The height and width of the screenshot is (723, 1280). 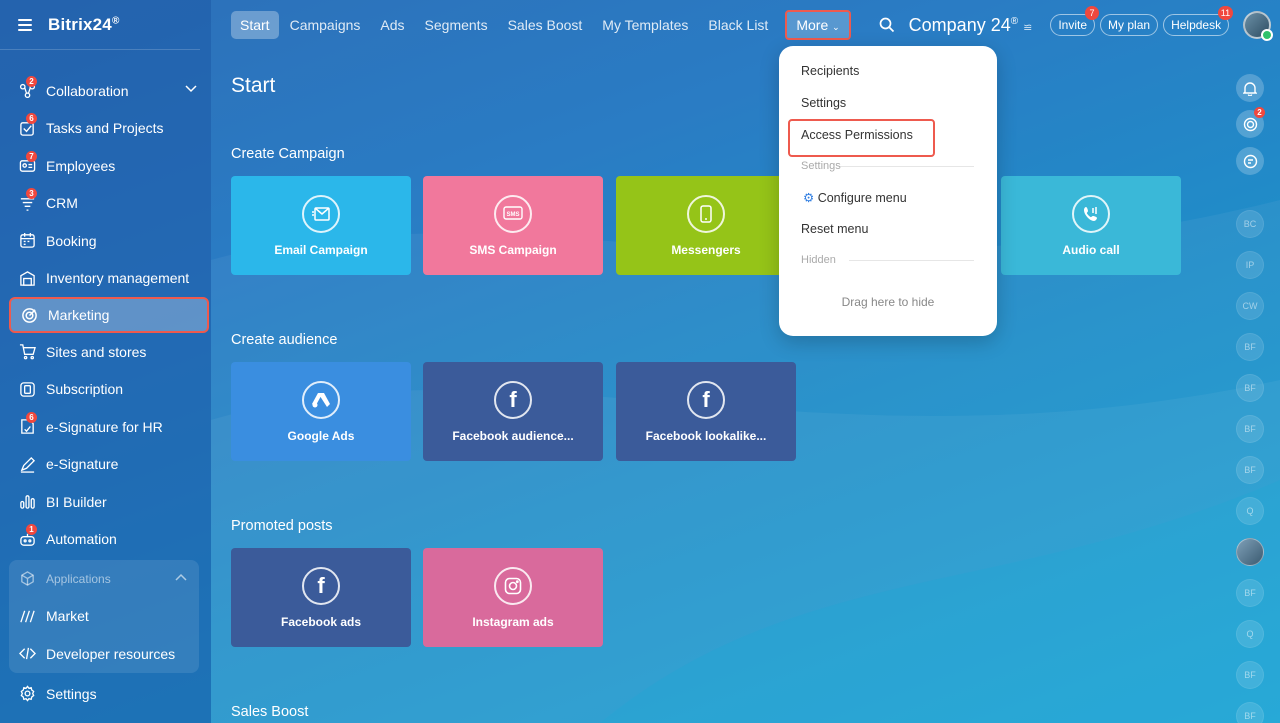 I want to click on chevron-down-icon, so click(x=191, y=89).